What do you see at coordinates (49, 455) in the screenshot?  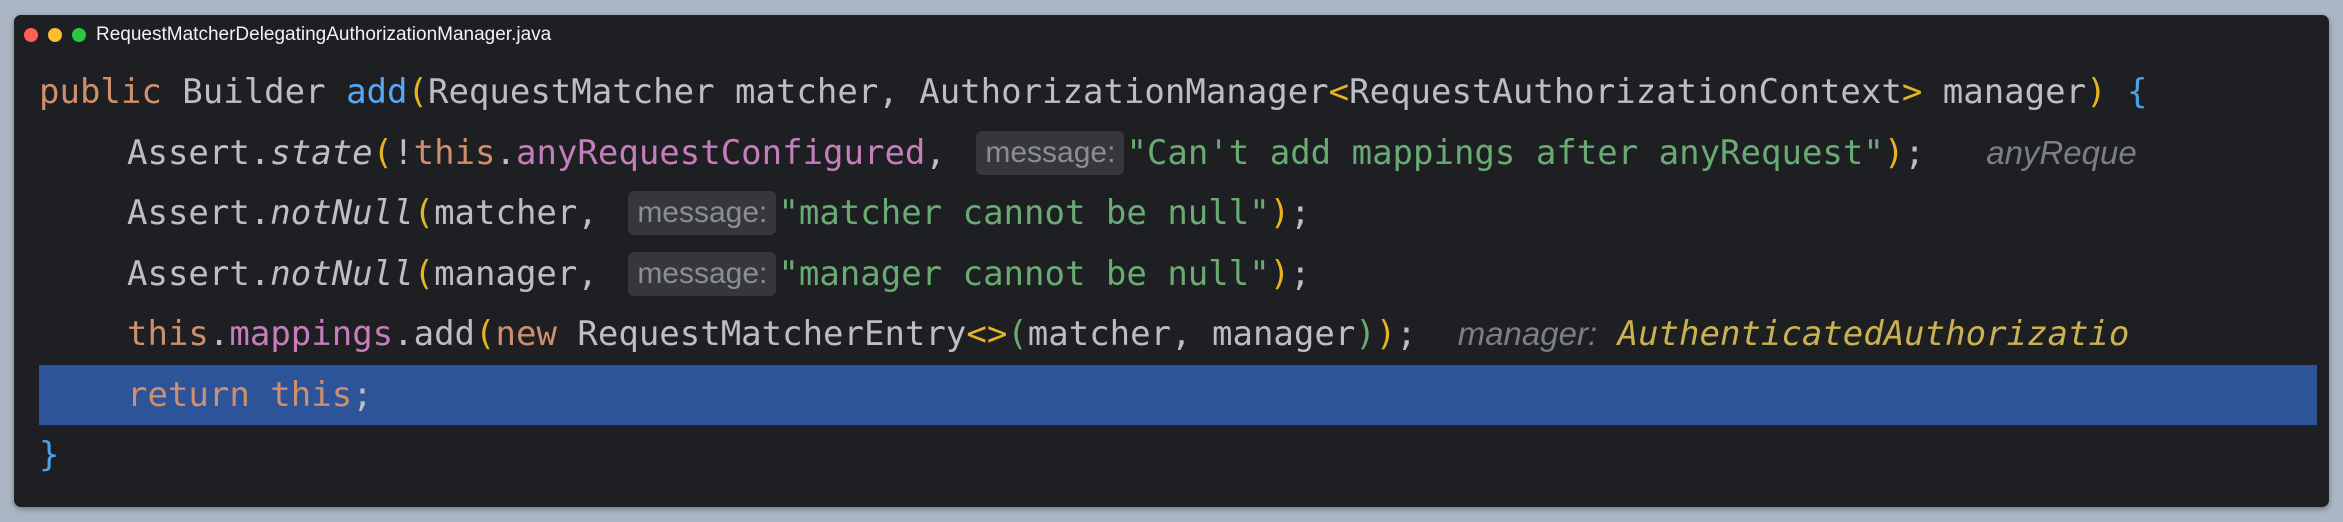 I see `brace-close: }` at bounding box center [49, 455].